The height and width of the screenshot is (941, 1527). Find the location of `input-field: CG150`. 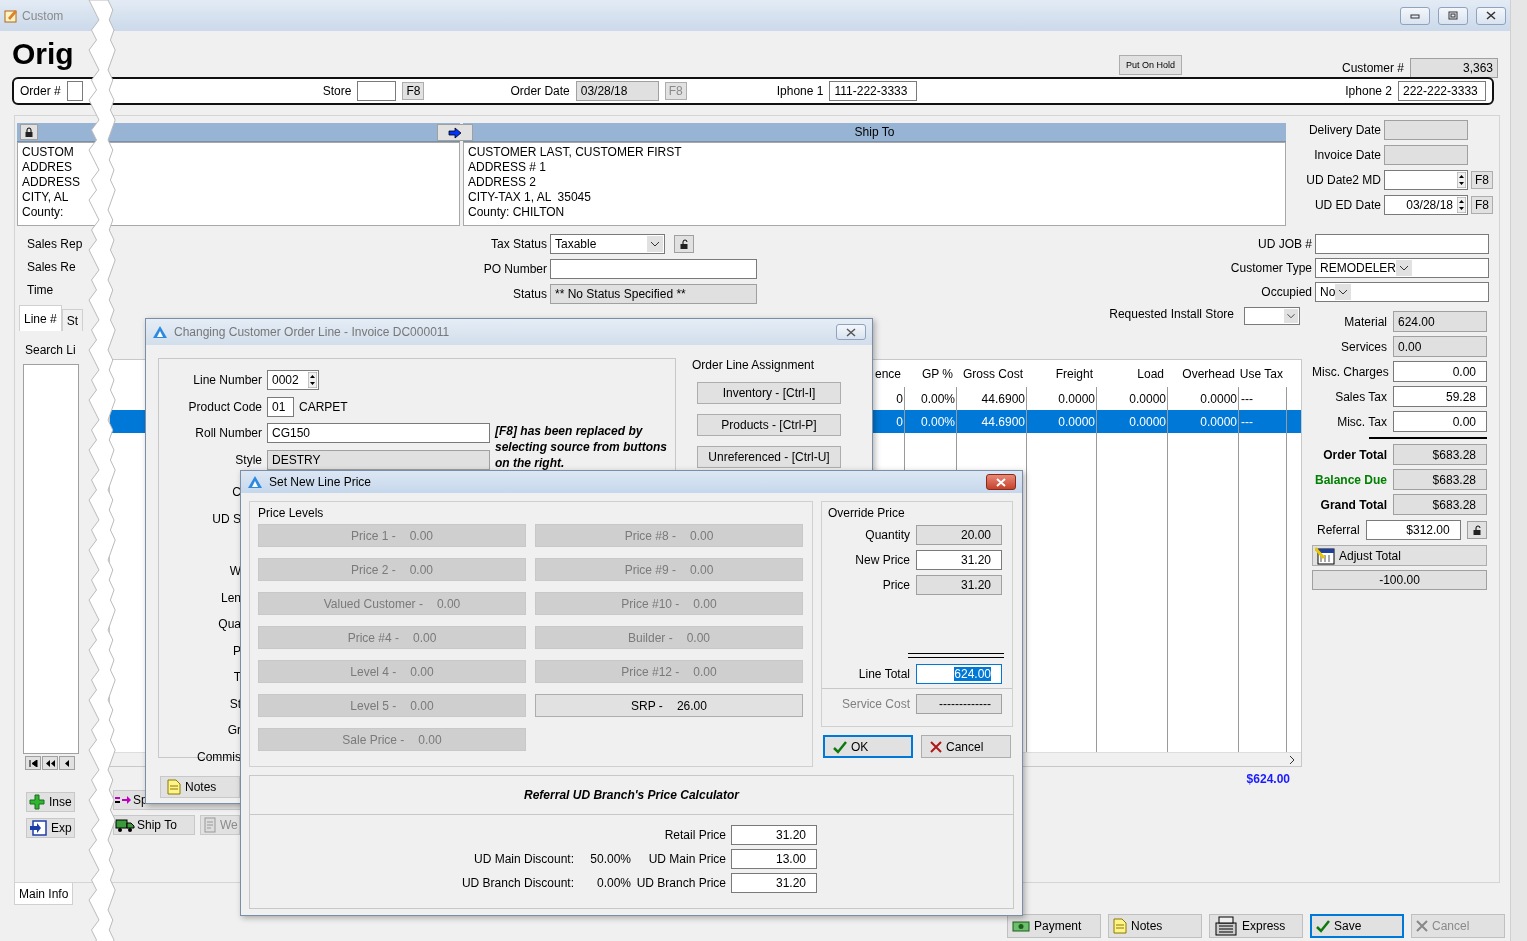

input-field: CG150 is located at coordinates (378, 433).